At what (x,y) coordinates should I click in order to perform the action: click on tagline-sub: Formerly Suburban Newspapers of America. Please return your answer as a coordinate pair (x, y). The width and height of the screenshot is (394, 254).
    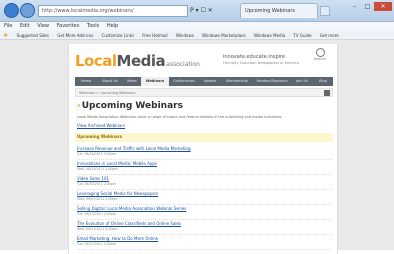
    Looking at the image, I should click on (261, 63).